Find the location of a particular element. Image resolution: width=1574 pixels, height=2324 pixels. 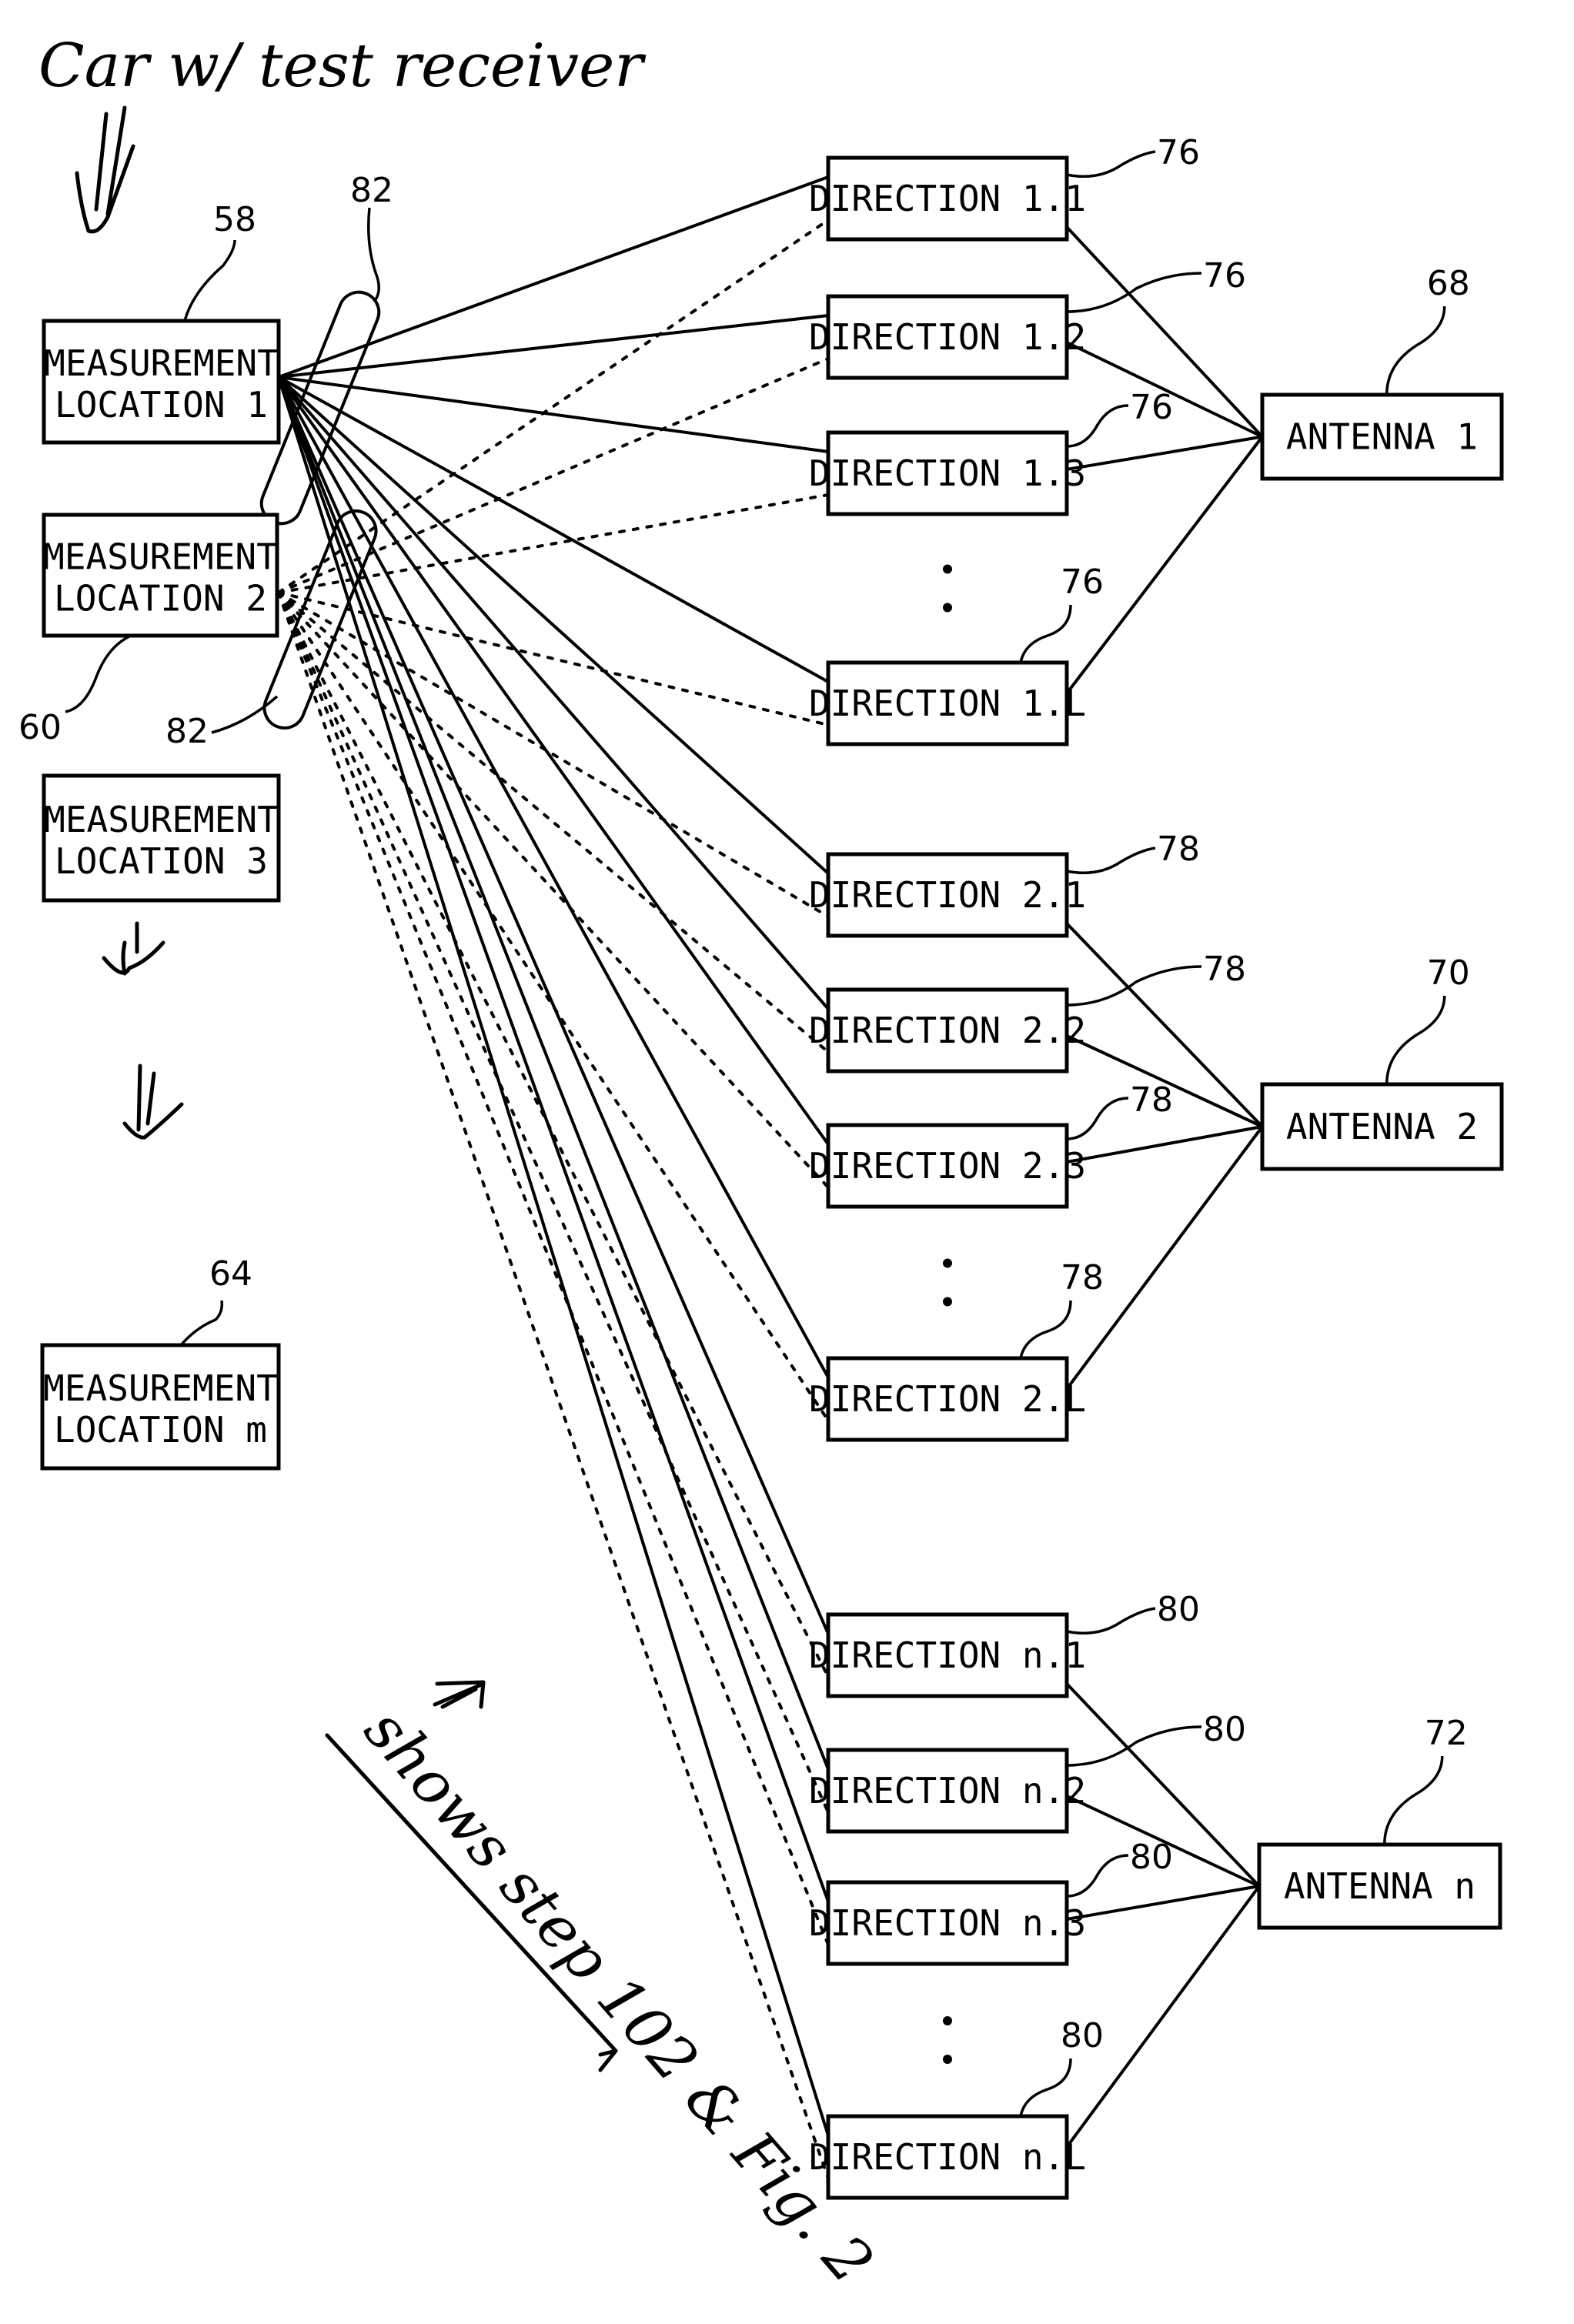

location-label-line2: LOCATION 2 is located at coordinates (161, 599).